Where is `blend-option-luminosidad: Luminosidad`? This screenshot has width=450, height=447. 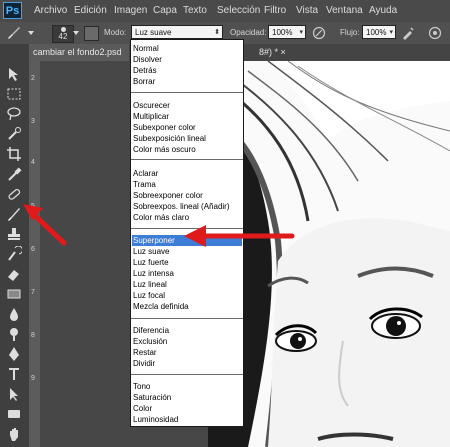
blend-option-luminosidad: Luminosidad is located at coordinates (187, 419).